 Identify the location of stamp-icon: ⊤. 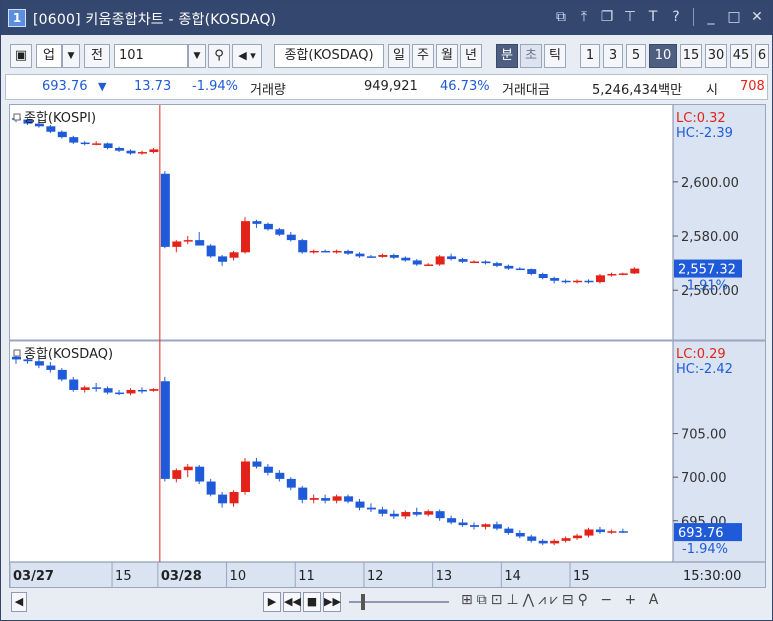
(630, 17).